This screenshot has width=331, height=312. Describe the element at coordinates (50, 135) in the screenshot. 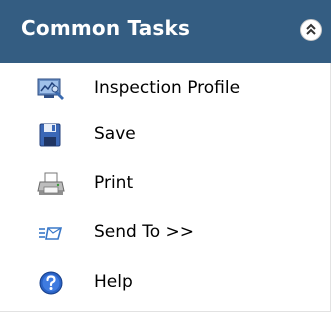

I see `save-icon` at that location.